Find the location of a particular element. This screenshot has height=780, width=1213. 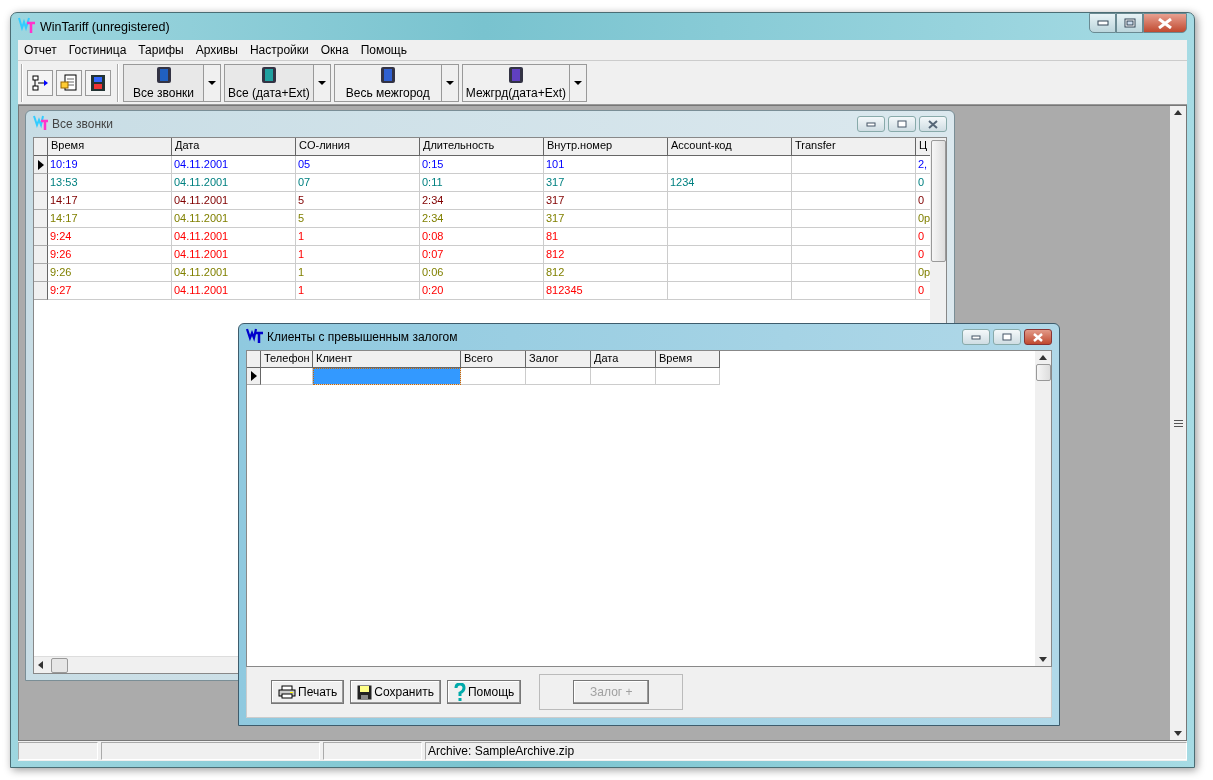

column-header: Transfer is located at coordinates (854, 147).